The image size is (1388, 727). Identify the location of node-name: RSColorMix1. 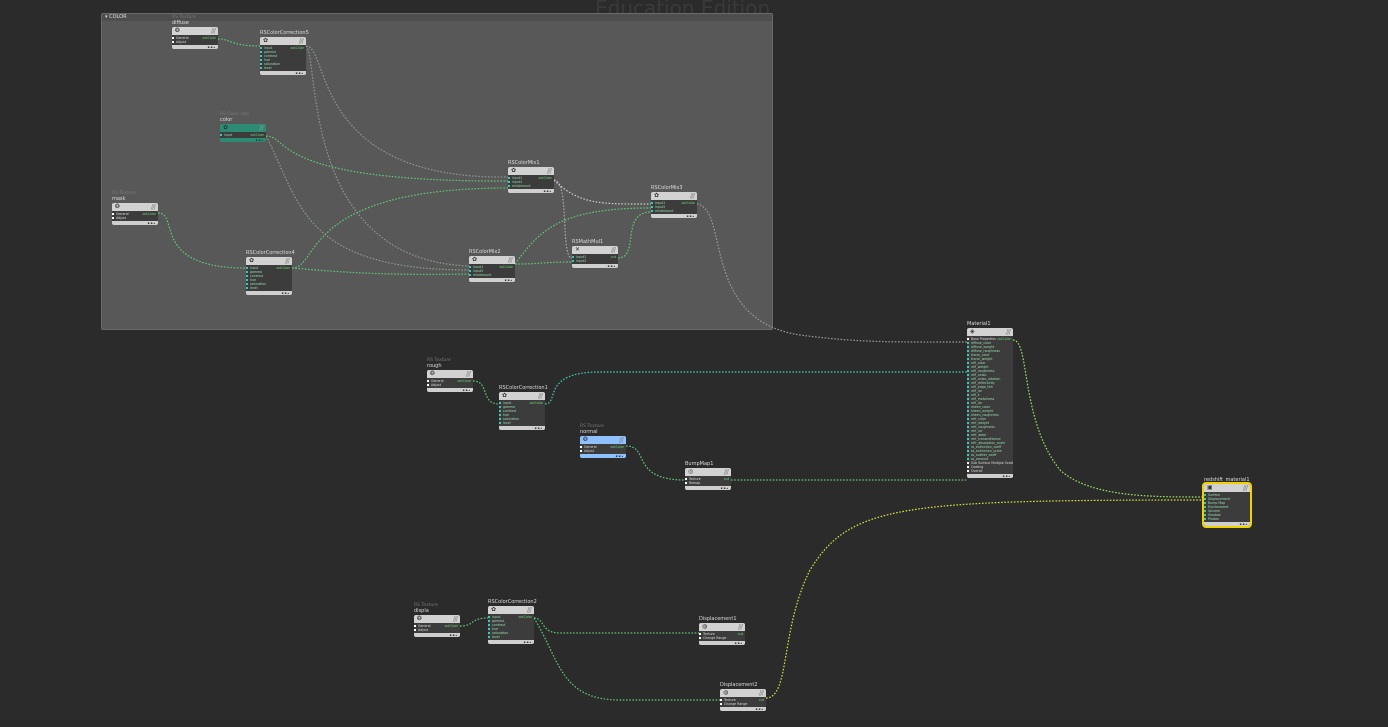
(524, 163).